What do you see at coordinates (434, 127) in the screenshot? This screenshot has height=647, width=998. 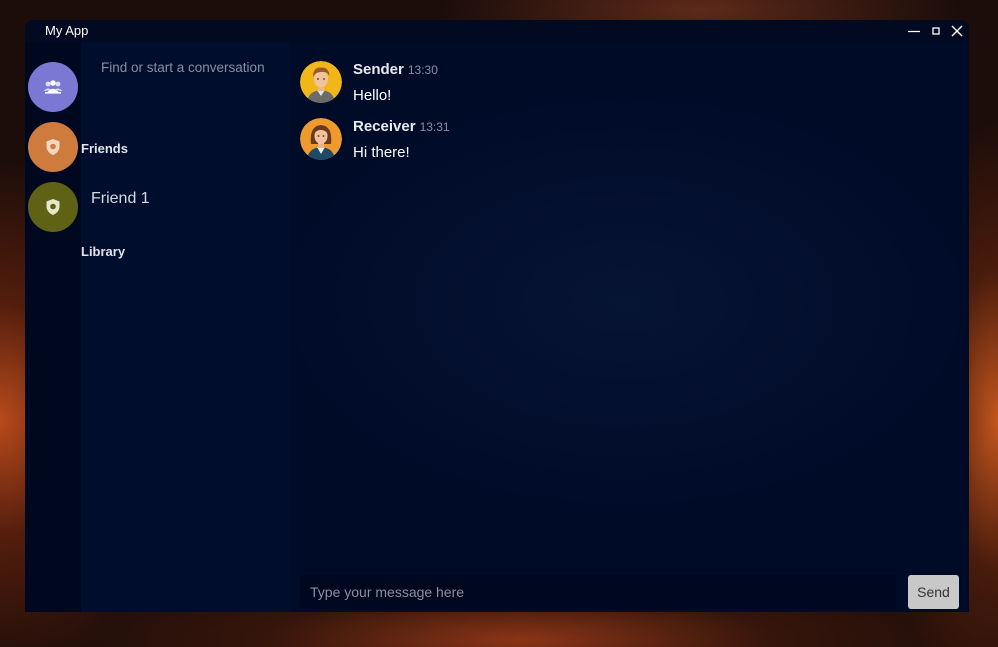 I see `message-time: 13:31` at bounding box center [434, 127].